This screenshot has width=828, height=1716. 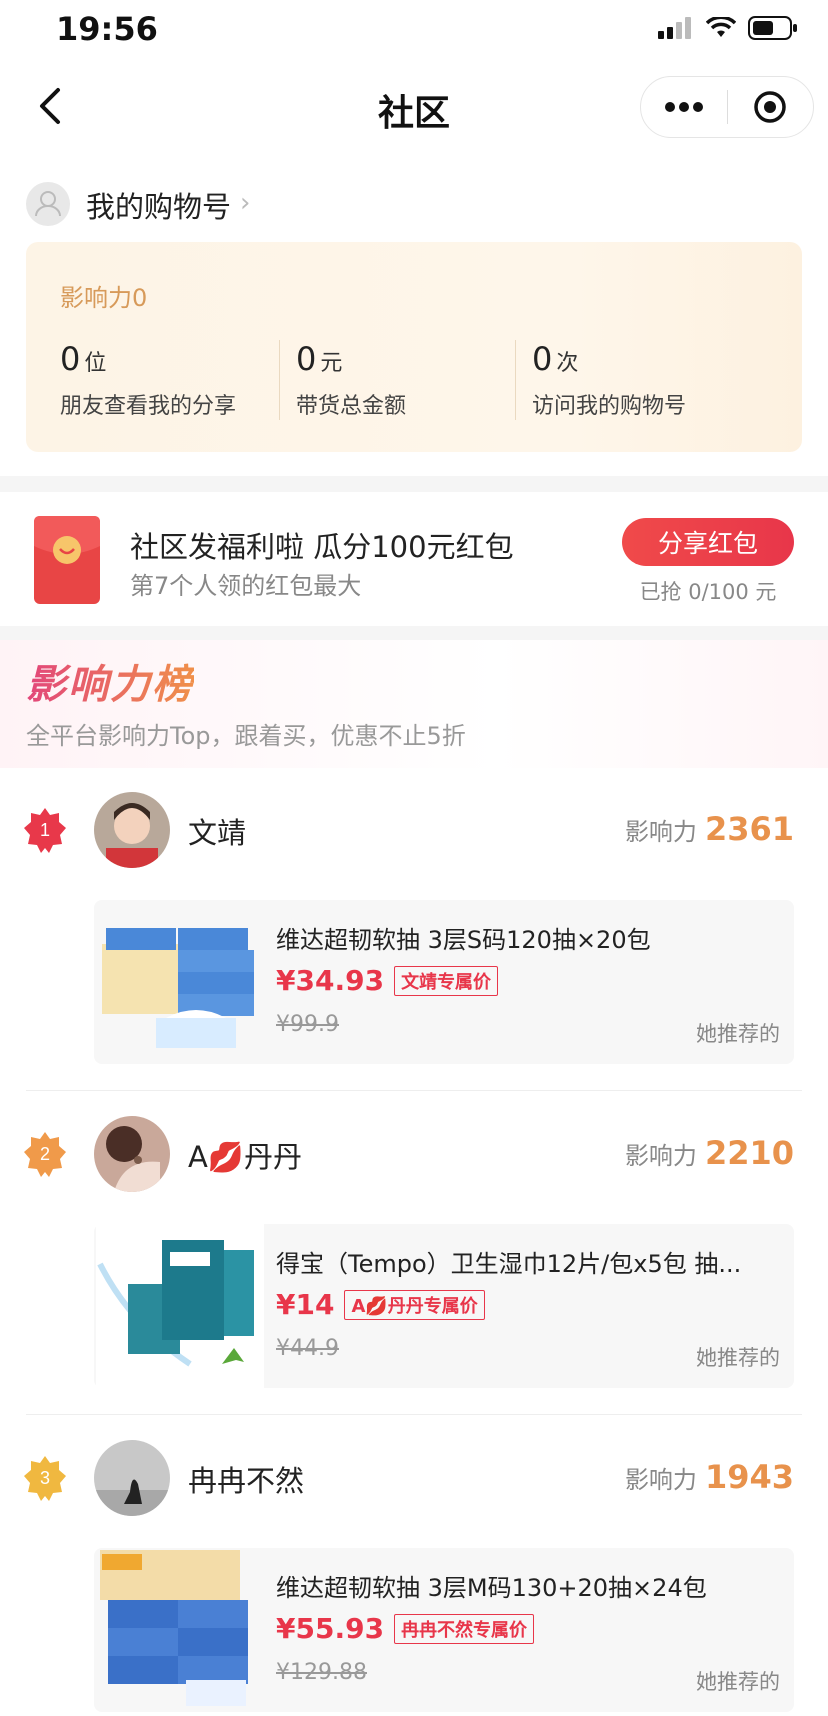 I want to click on rank-badge-icon: 1, so click(x=45, y=831).